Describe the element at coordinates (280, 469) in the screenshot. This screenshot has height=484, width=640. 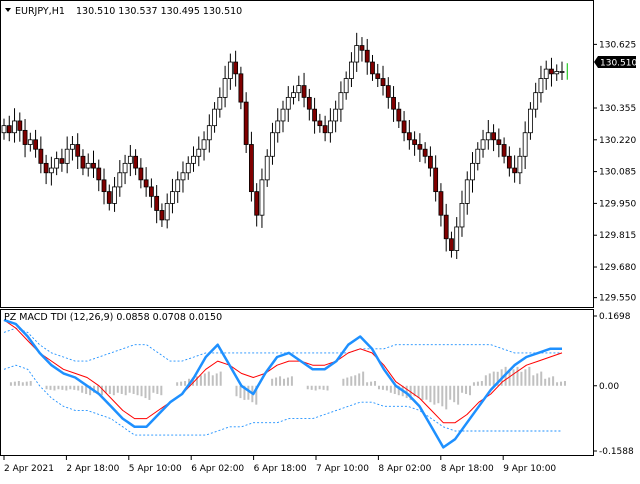
I see `time-tick-label: 6 Apr 18:00` at that location.